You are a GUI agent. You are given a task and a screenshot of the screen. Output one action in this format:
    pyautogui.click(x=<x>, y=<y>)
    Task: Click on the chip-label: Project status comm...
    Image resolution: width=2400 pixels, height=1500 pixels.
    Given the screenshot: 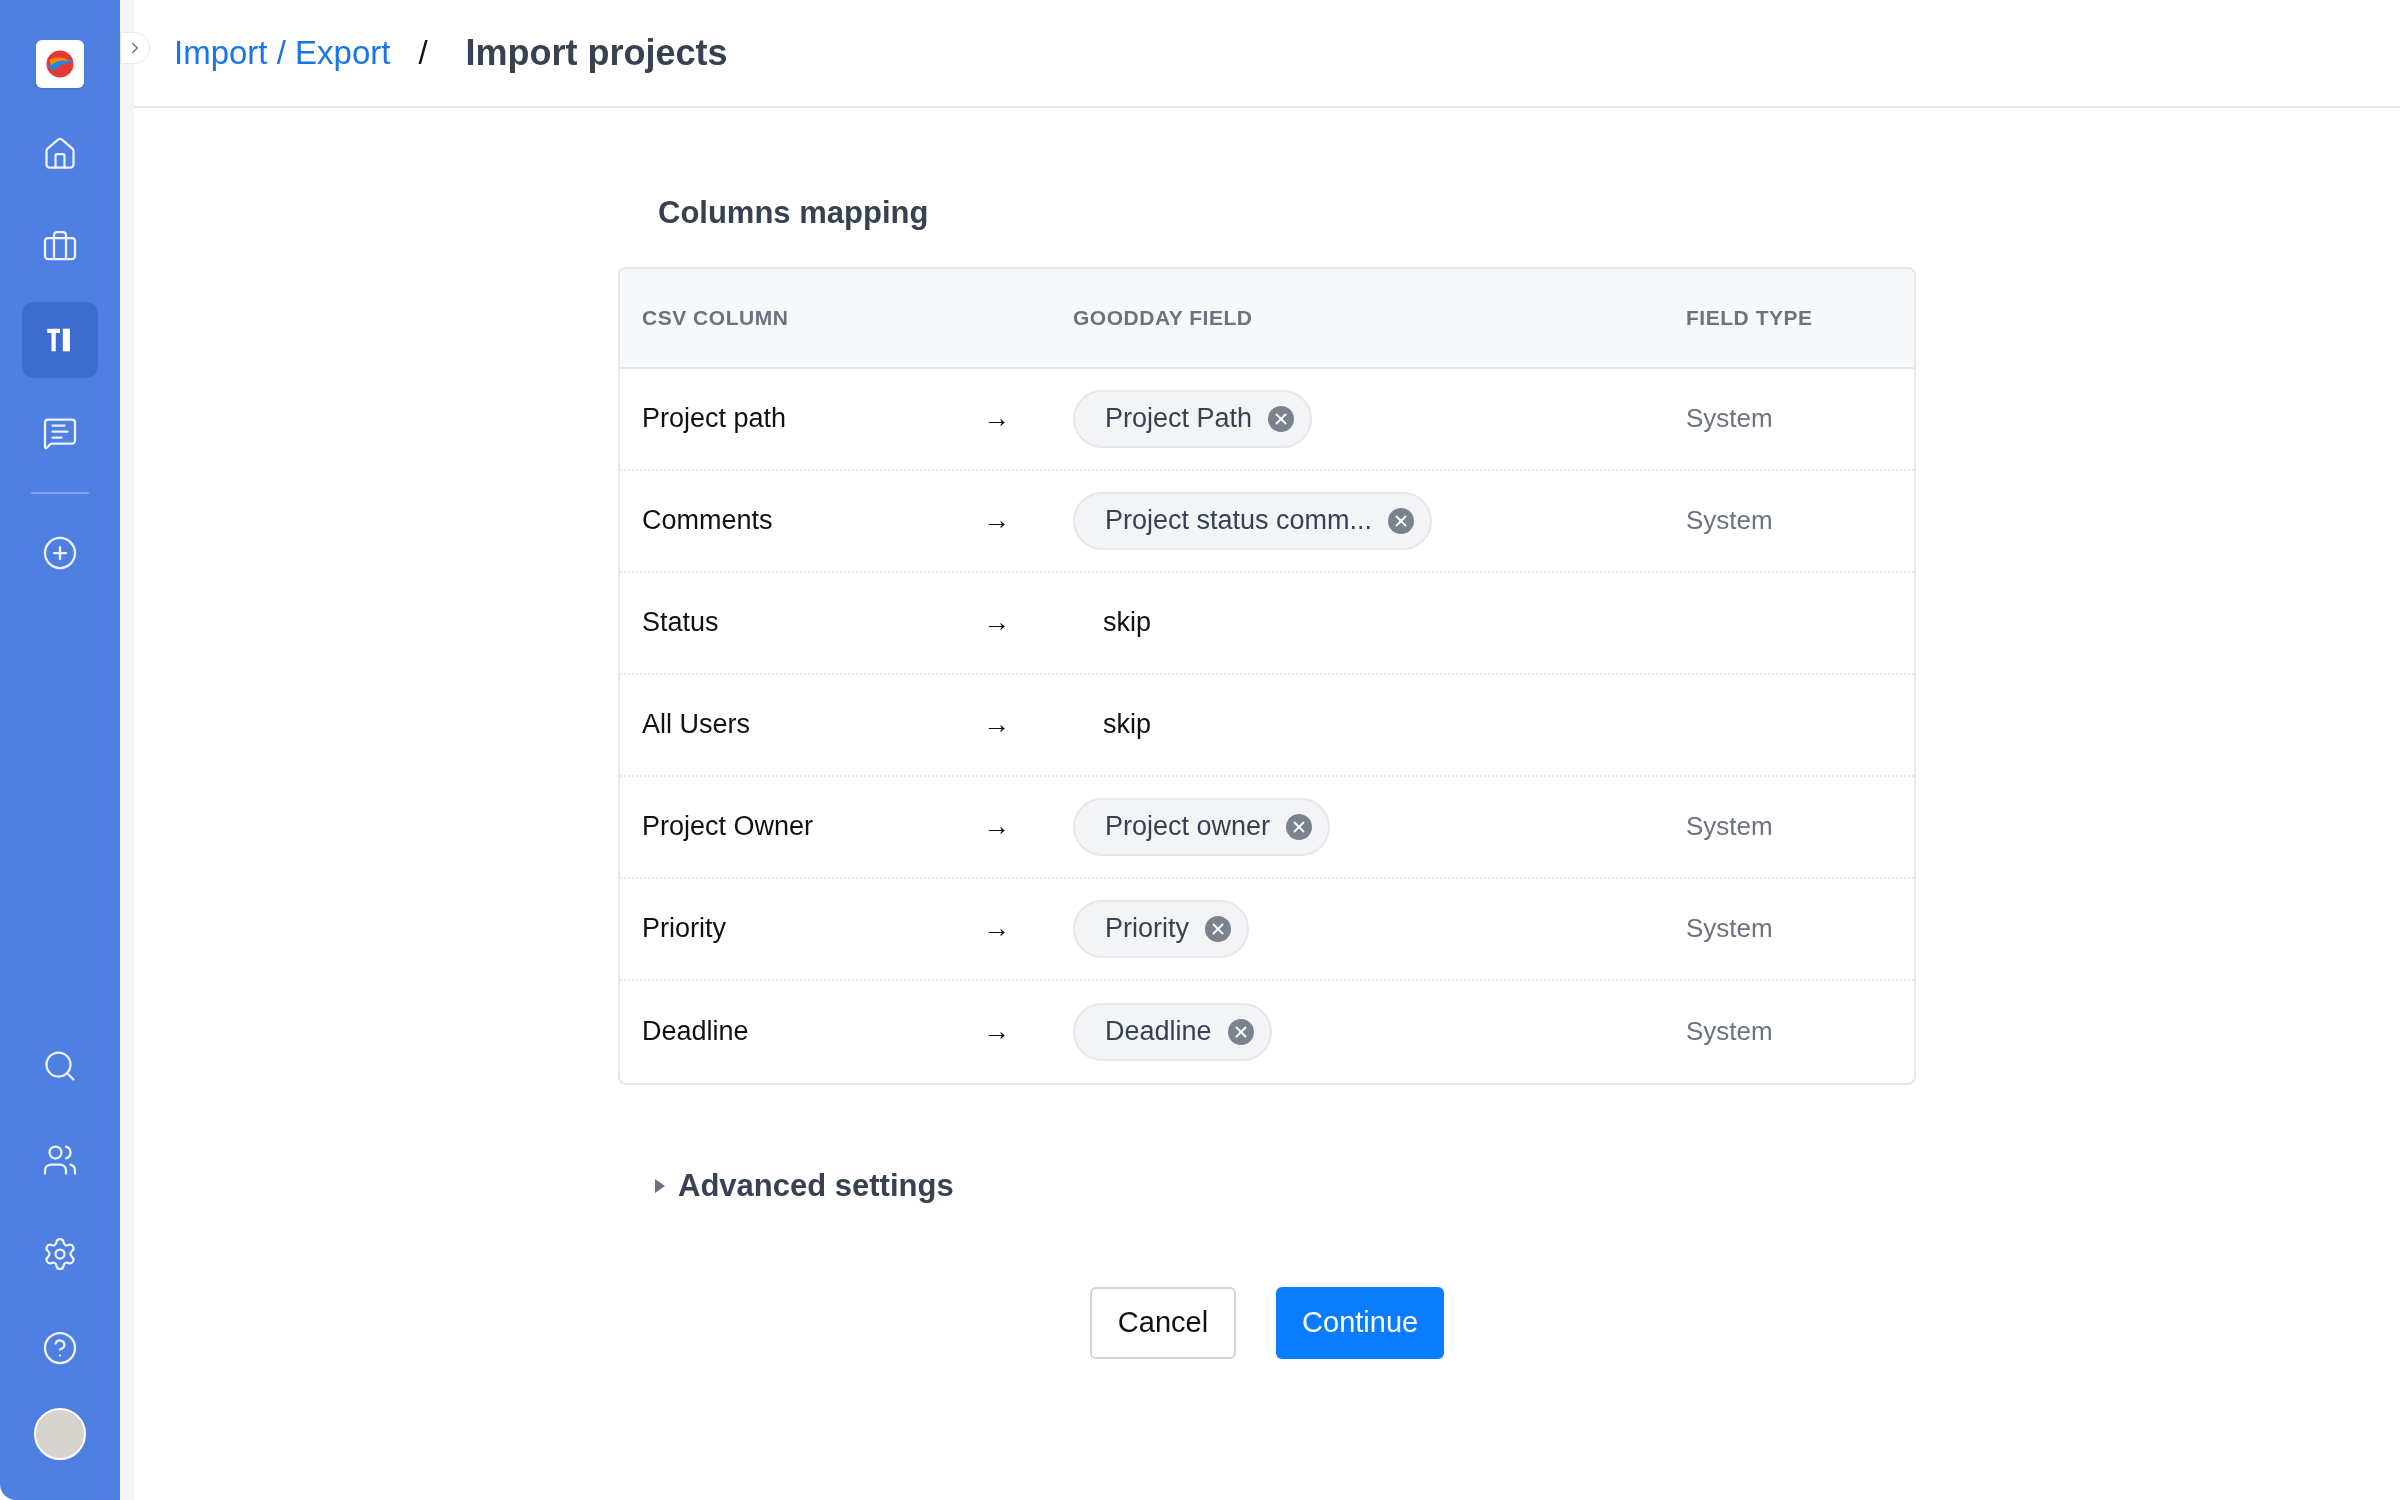 What is the action you would take?
    pyautogui.click(x=1239, y=521)
    